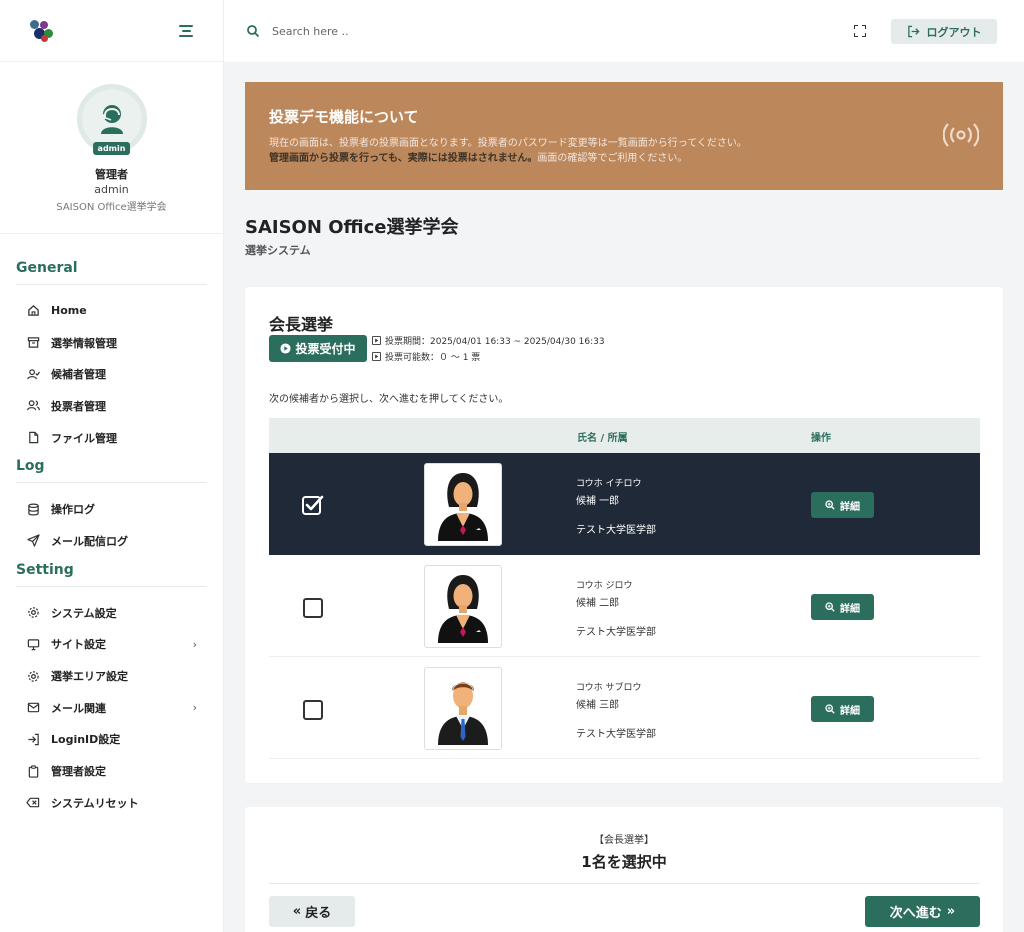  I want to click on sidebar-item-mail-log: メール配信ログ, so click(111, 541).